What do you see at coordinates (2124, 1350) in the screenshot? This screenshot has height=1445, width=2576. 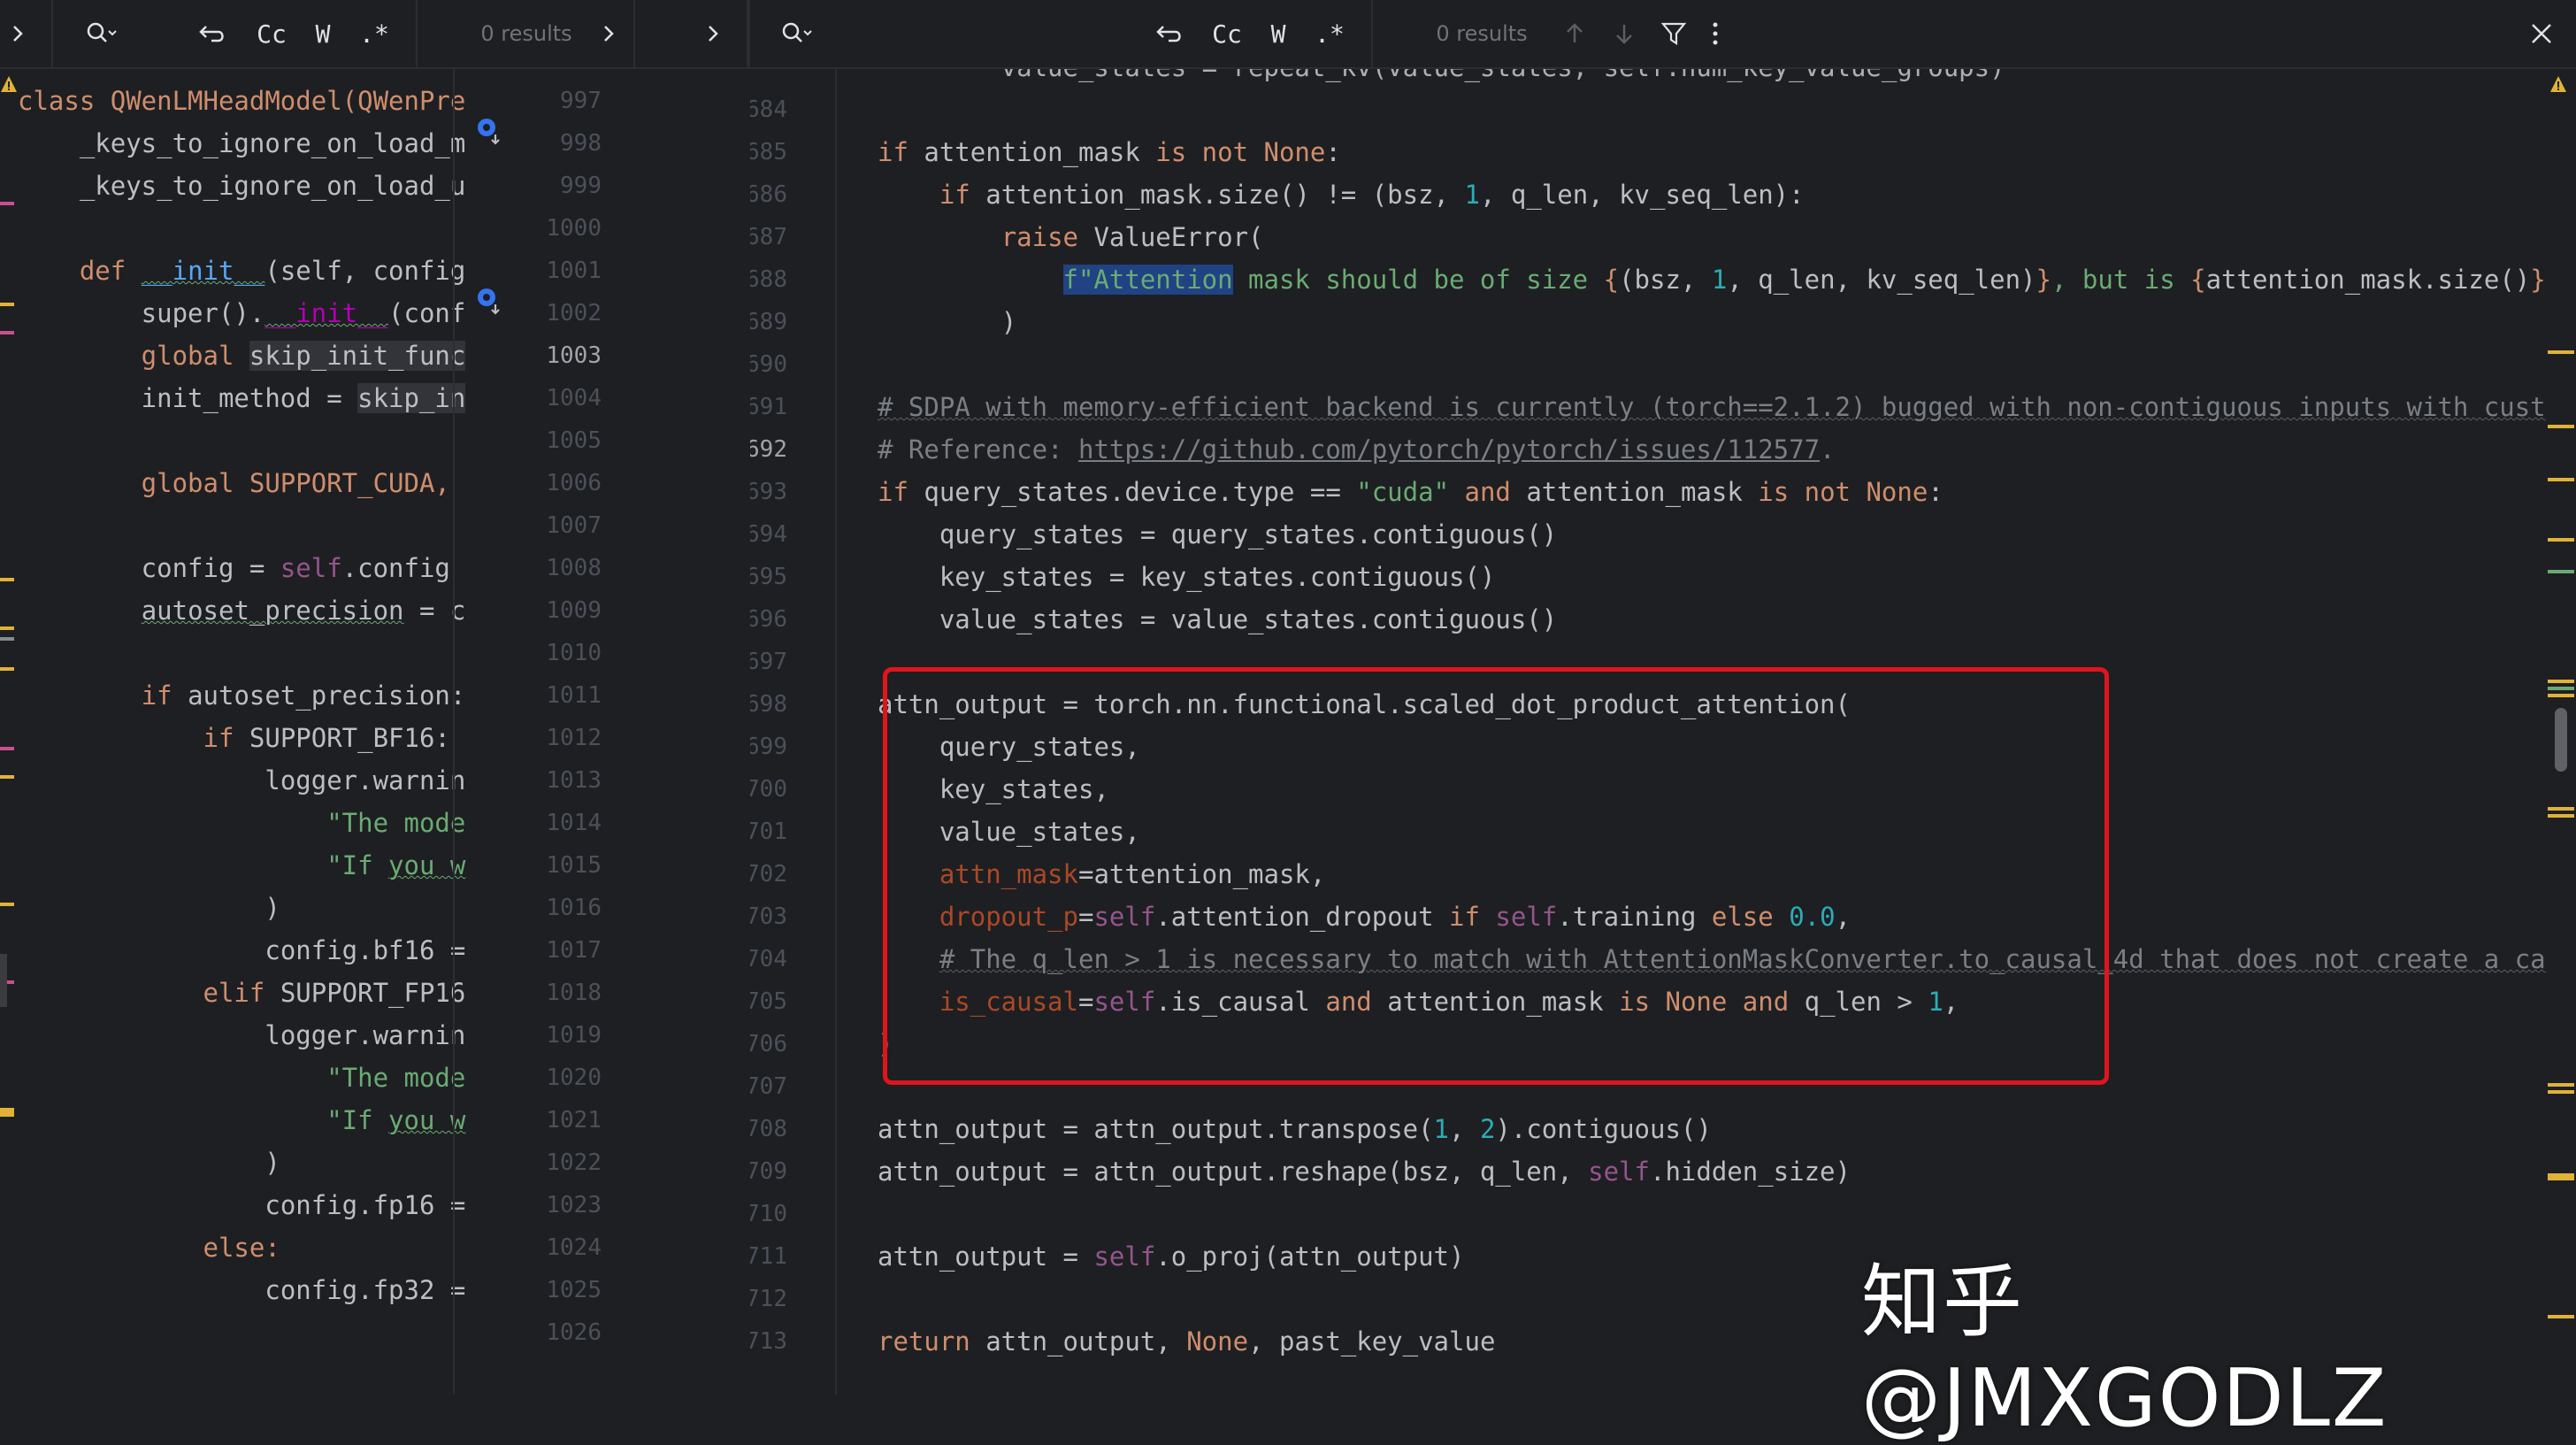 I see `watermark: 知乎 @JMXGODLZ` at bounding box center [2124, 1350].